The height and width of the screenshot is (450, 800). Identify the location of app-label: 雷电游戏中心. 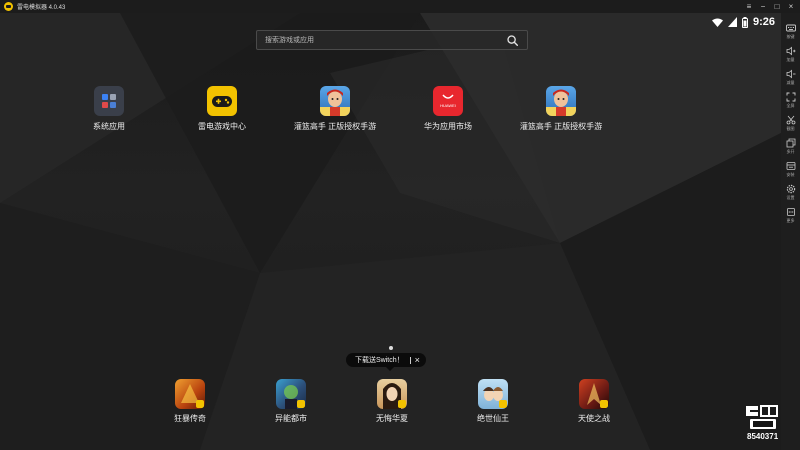
(222, 126).